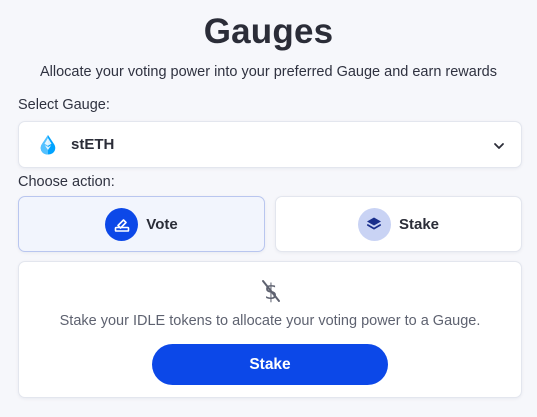 The image size is (537, 417). What do you see at coordinates (66, 182) in the screenshot?
I see `choose-action-label: Choose action:` at bounding box center [66, 182].